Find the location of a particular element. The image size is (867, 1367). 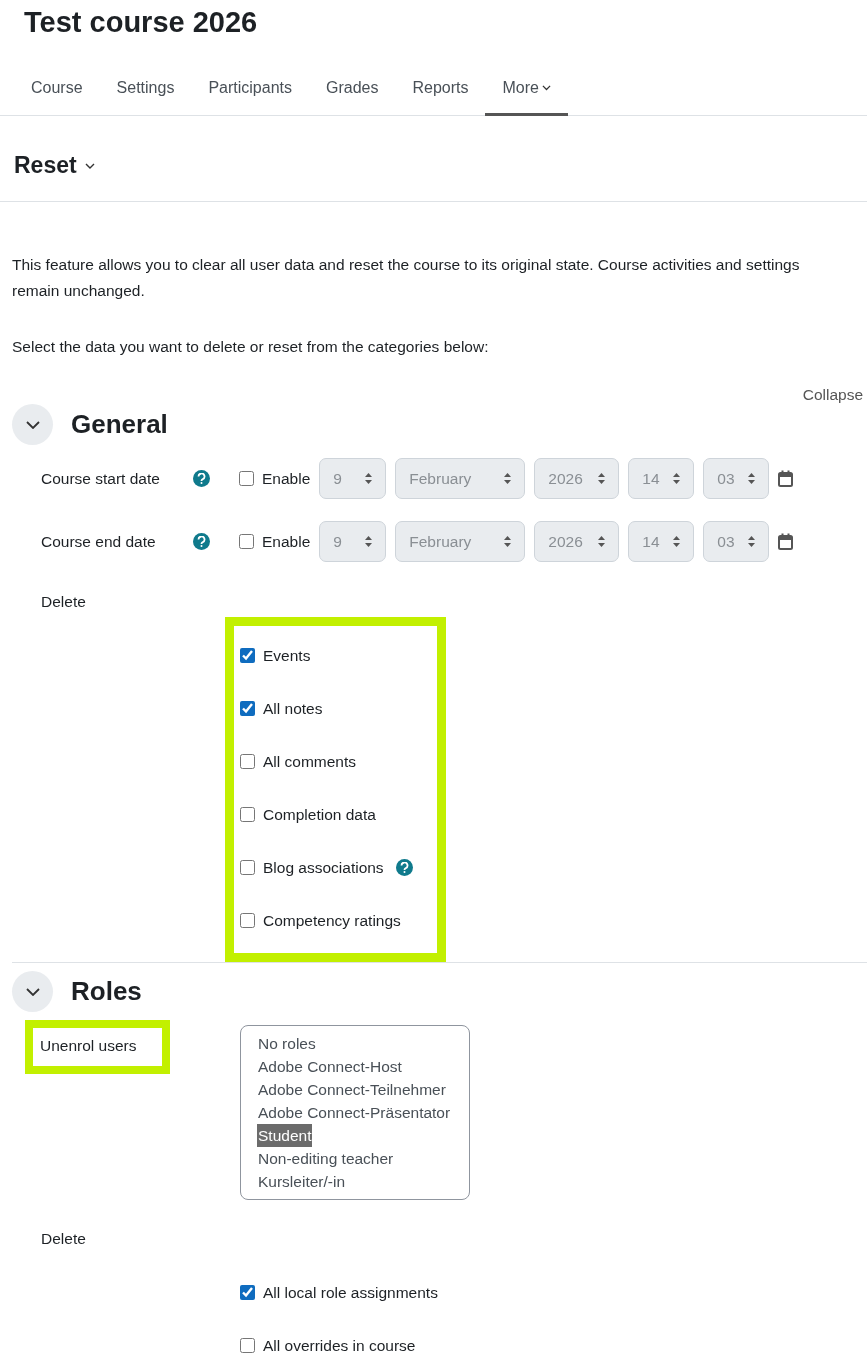

role-option: Non-editing teacher is located at coordinates (326, 1158).